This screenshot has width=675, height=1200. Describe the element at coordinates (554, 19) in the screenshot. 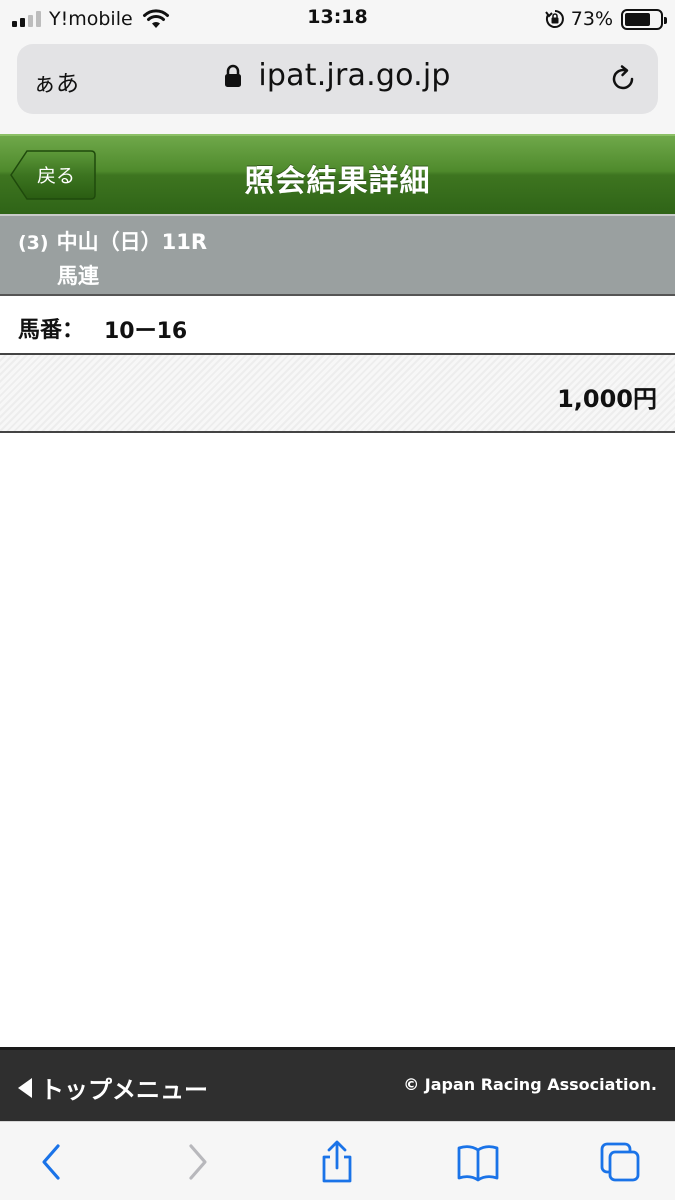

I see `rotation-lock-icon` at that location.